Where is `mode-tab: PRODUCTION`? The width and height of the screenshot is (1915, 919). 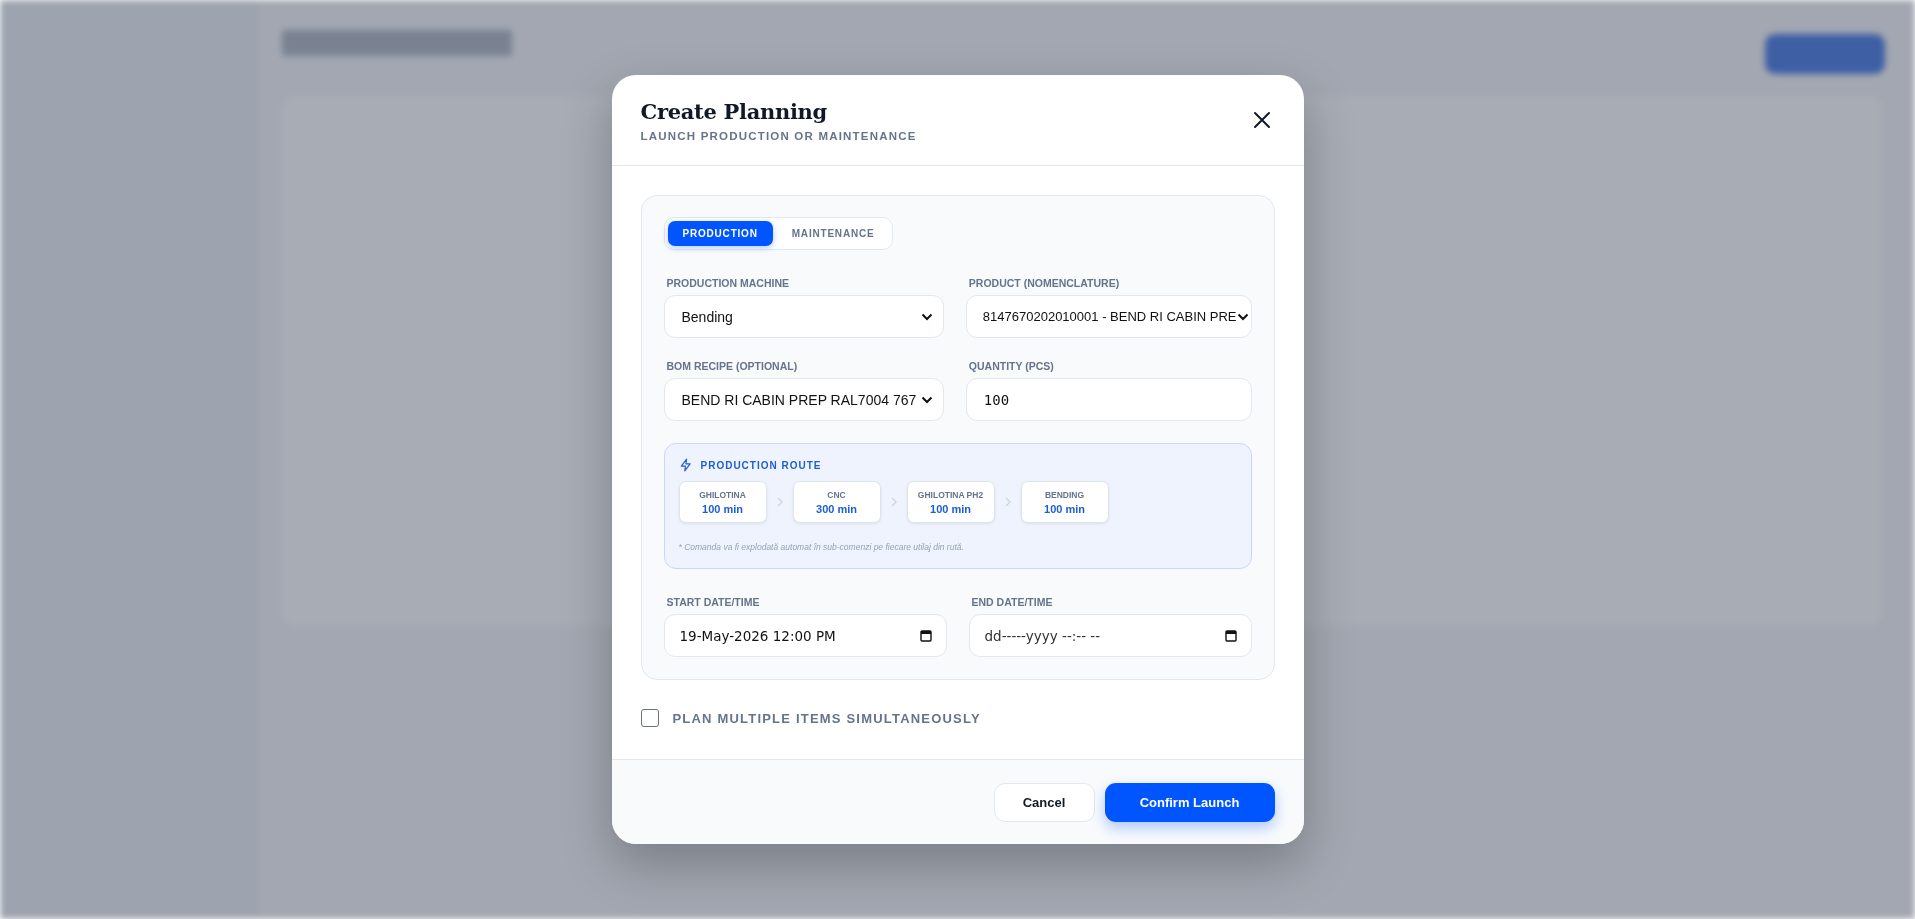
mode-tab: PRODUCTION is located at coordinates (720, 233).